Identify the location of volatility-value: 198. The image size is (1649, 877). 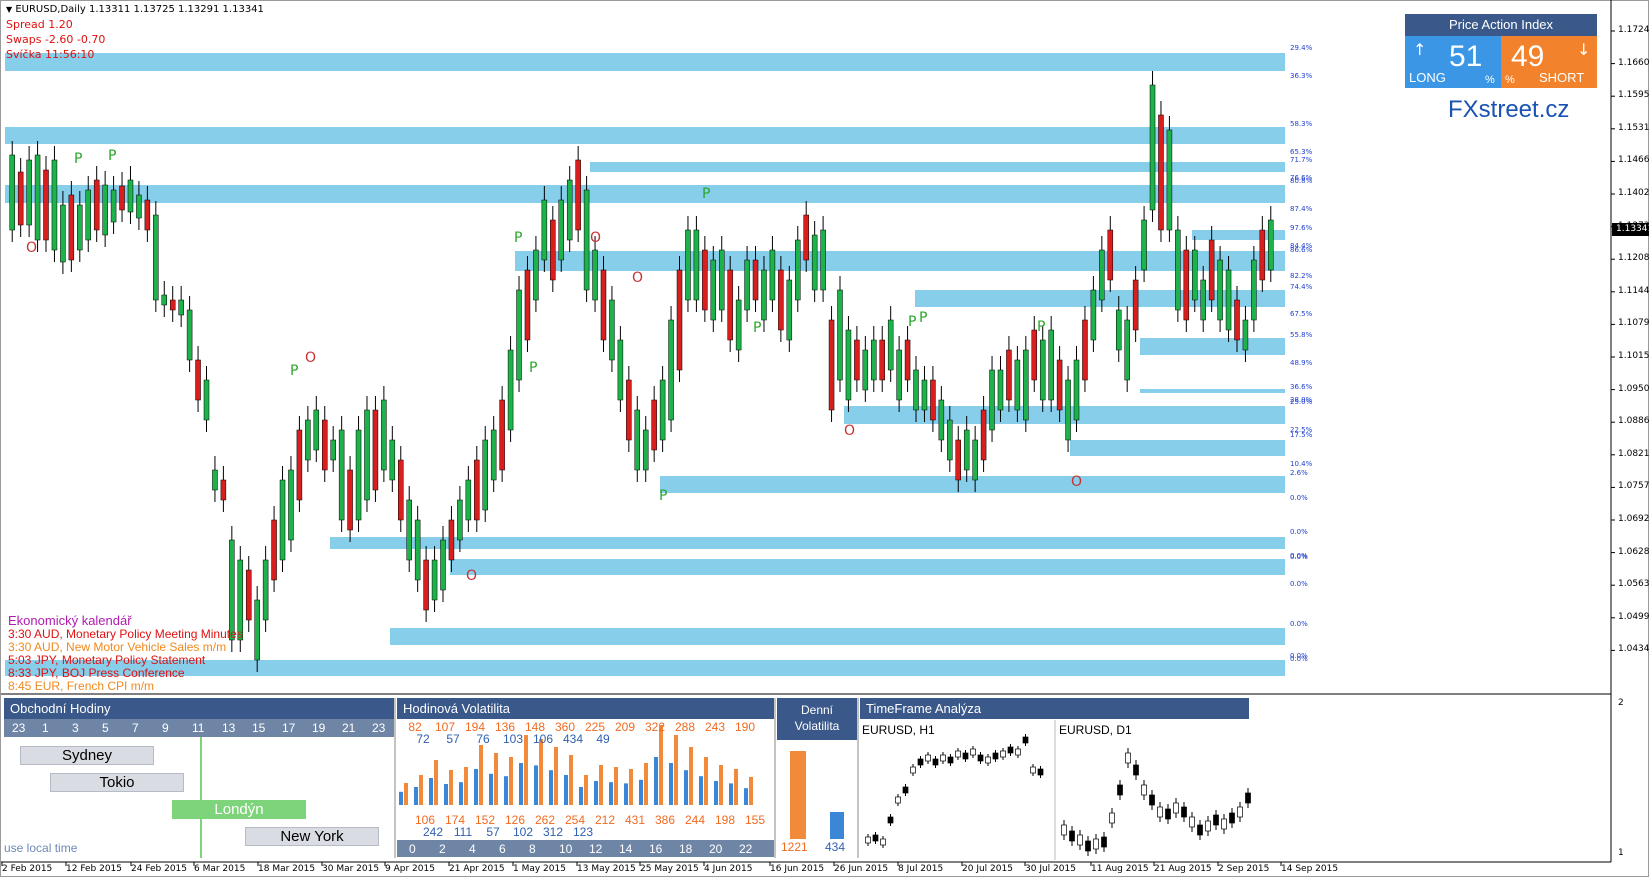
(725, 820).